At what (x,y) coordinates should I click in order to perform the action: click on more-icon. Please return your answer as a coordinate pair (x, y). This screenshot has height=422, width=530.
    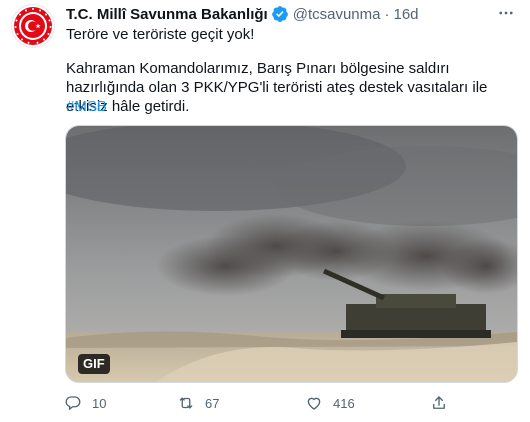
    Looking at the image, I should click on (506, 13).